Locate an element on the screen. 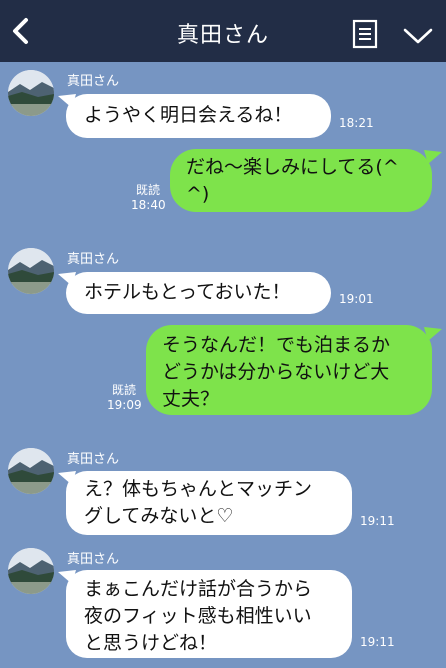  message-line: まぁこんだけ話が合うから is located at coordinates (198, 589).